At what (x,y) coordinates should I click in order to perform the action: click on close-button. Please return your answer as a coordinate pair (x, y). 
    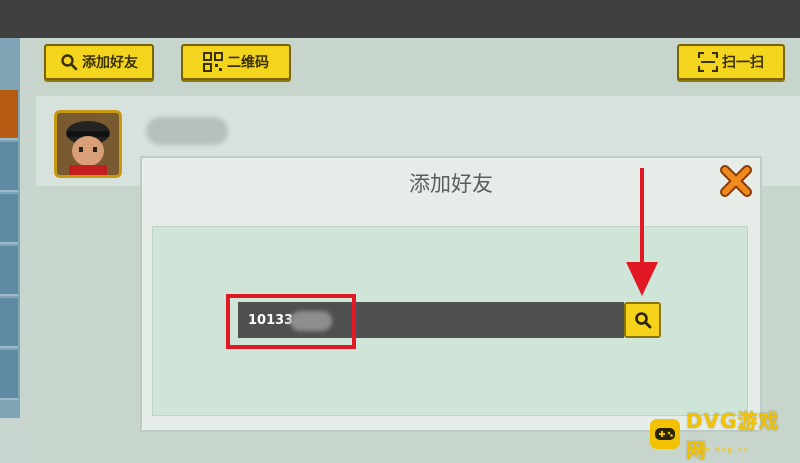
    Looking at the image, I should click on (736, 181).